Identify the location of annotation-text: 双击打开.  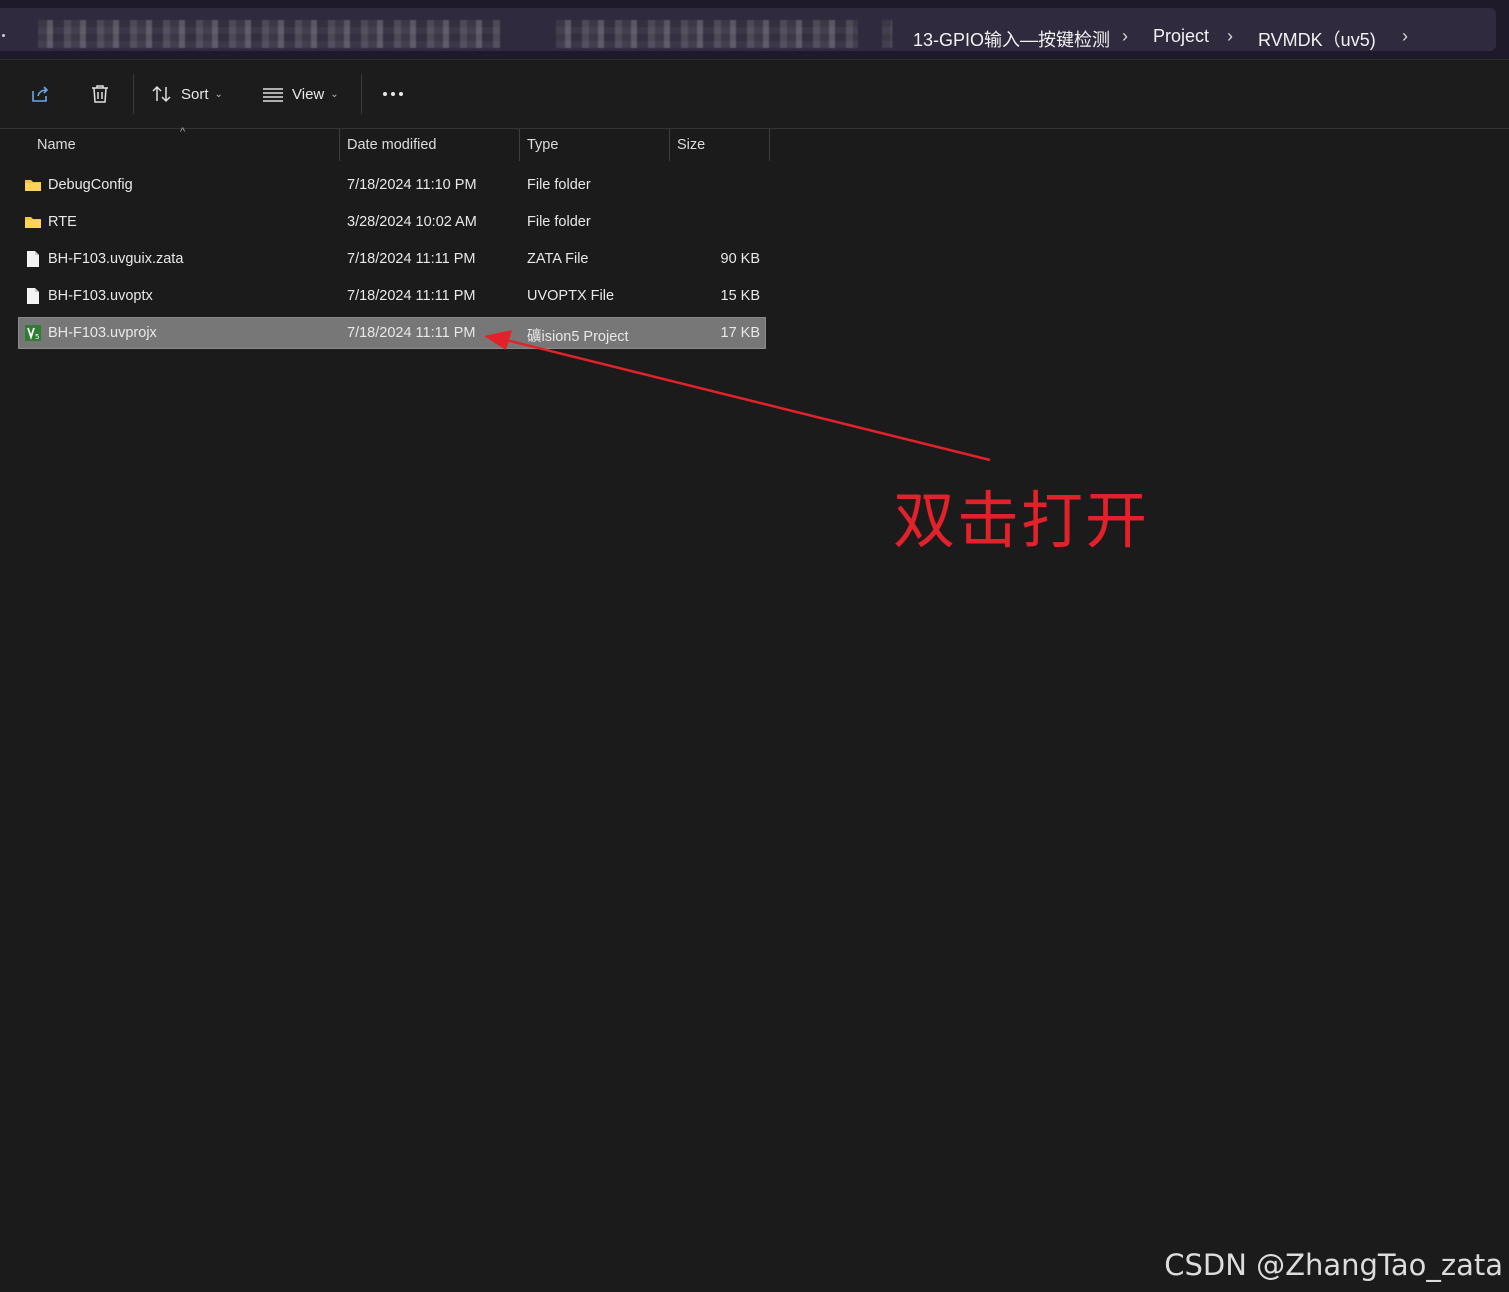
(1021, 520).